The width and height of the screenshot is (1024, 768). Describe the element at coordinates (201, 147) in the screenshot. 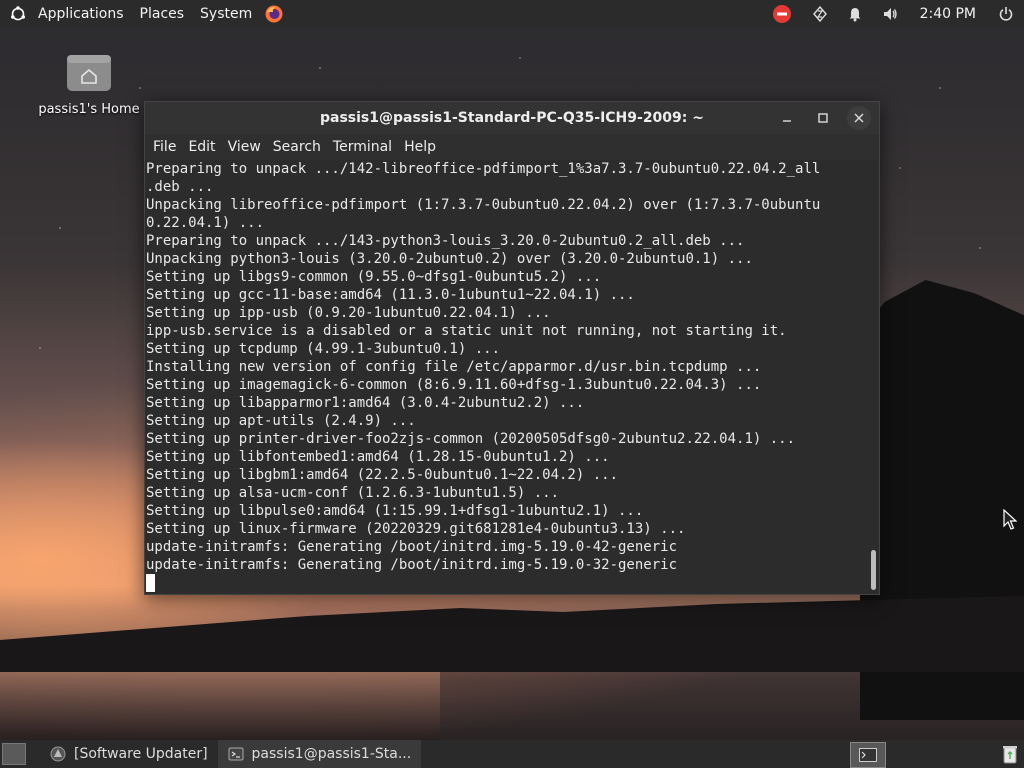

I see `menu-edit: Edit` at that location.